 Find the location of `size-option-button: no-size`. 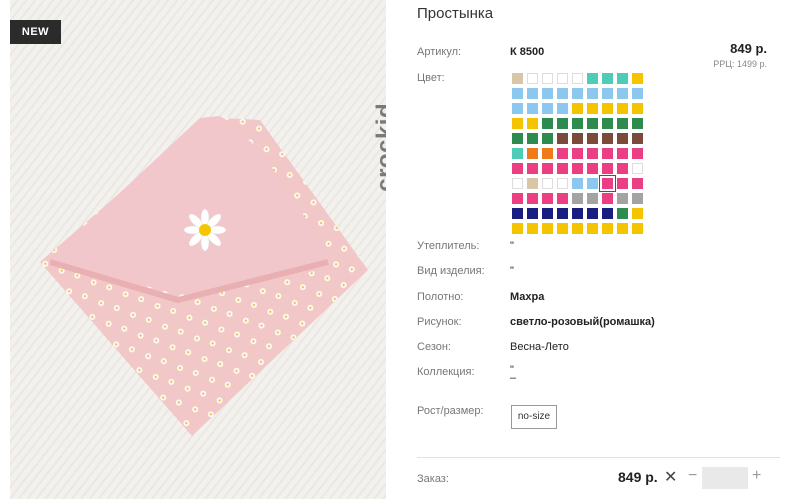

size-option-button: no-size is located at coordinates (534, 417).